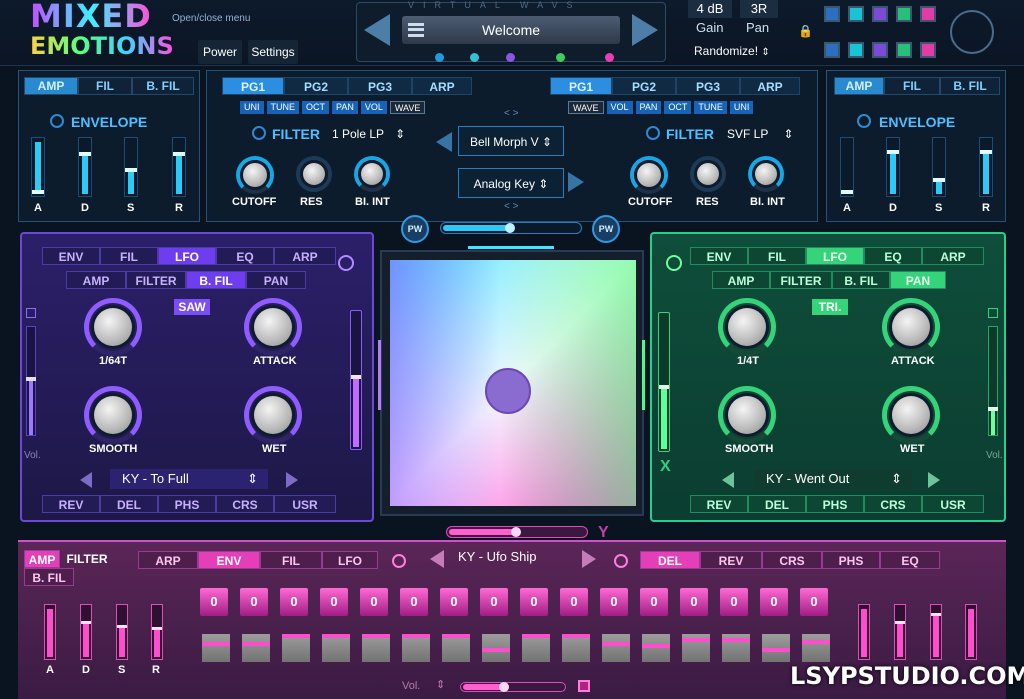 The height and width of the screenshot is (699, 1024). Describe the element at coordinates (437, 559) in the screenshot. I see `seq-prev-arrow-icon` at that location.